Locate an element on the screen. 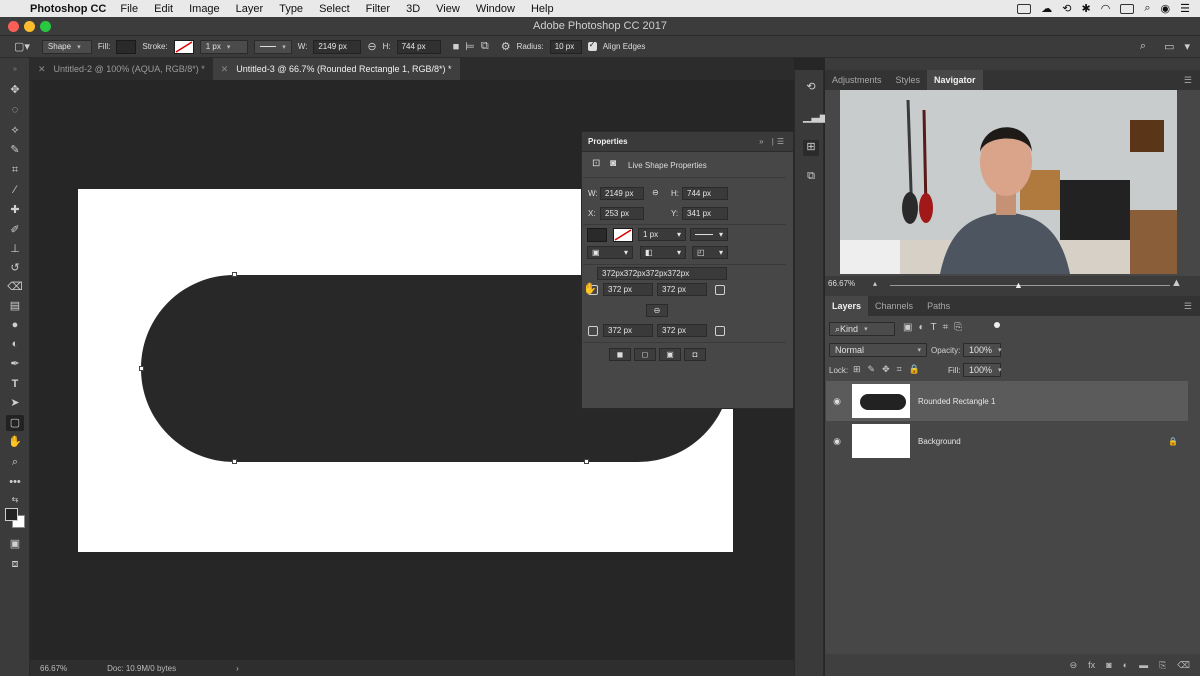  workspace-icon: ▭ is located at coordinates (1169, 46).